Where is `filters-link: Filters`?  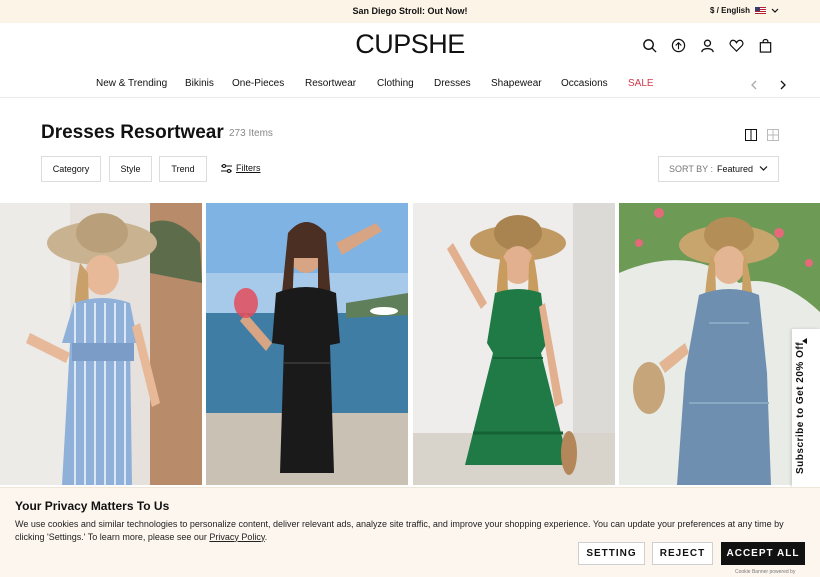
filters-link: Filters is located at coordinates (241, 168).